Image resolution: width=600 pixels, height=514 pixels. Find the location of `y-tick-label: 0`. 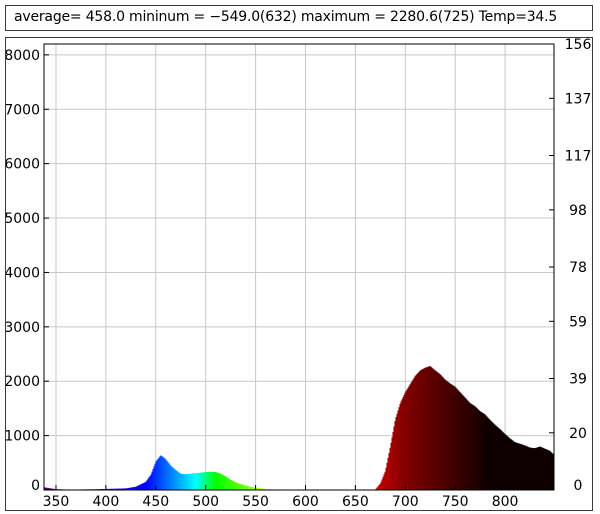

y-tick-label: 0 is located at coordinates (35, 486).